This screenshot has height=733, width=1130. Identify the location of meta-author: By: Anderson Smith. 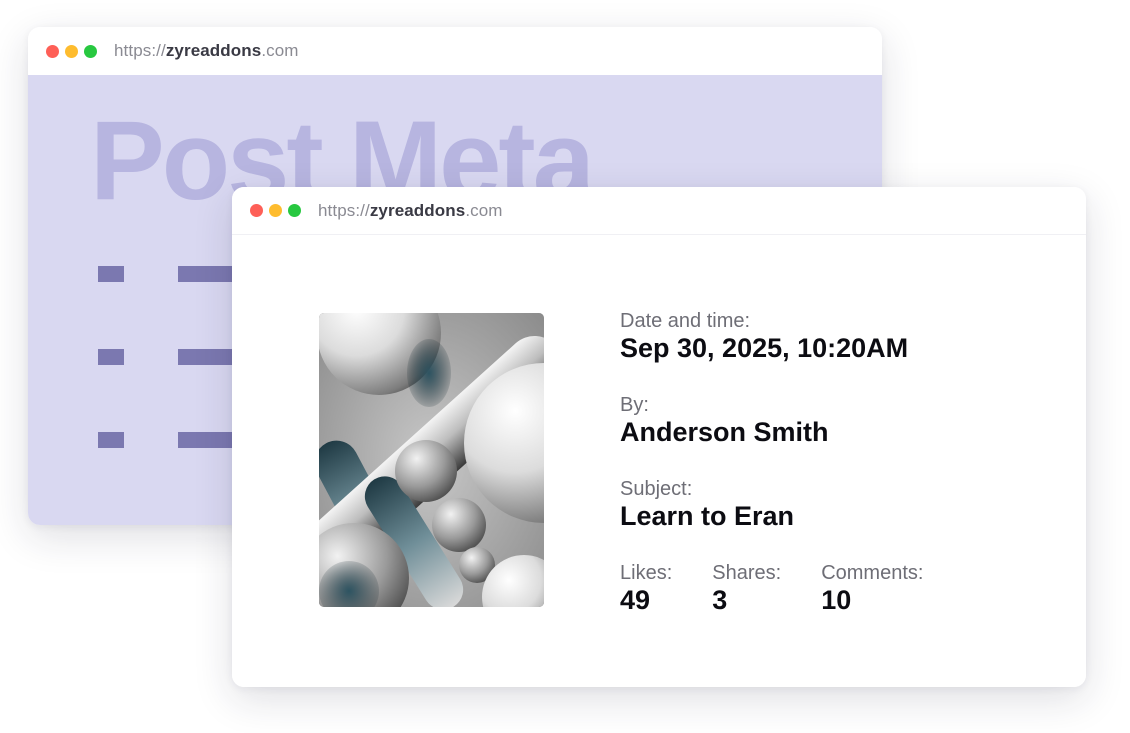
(830, 420).